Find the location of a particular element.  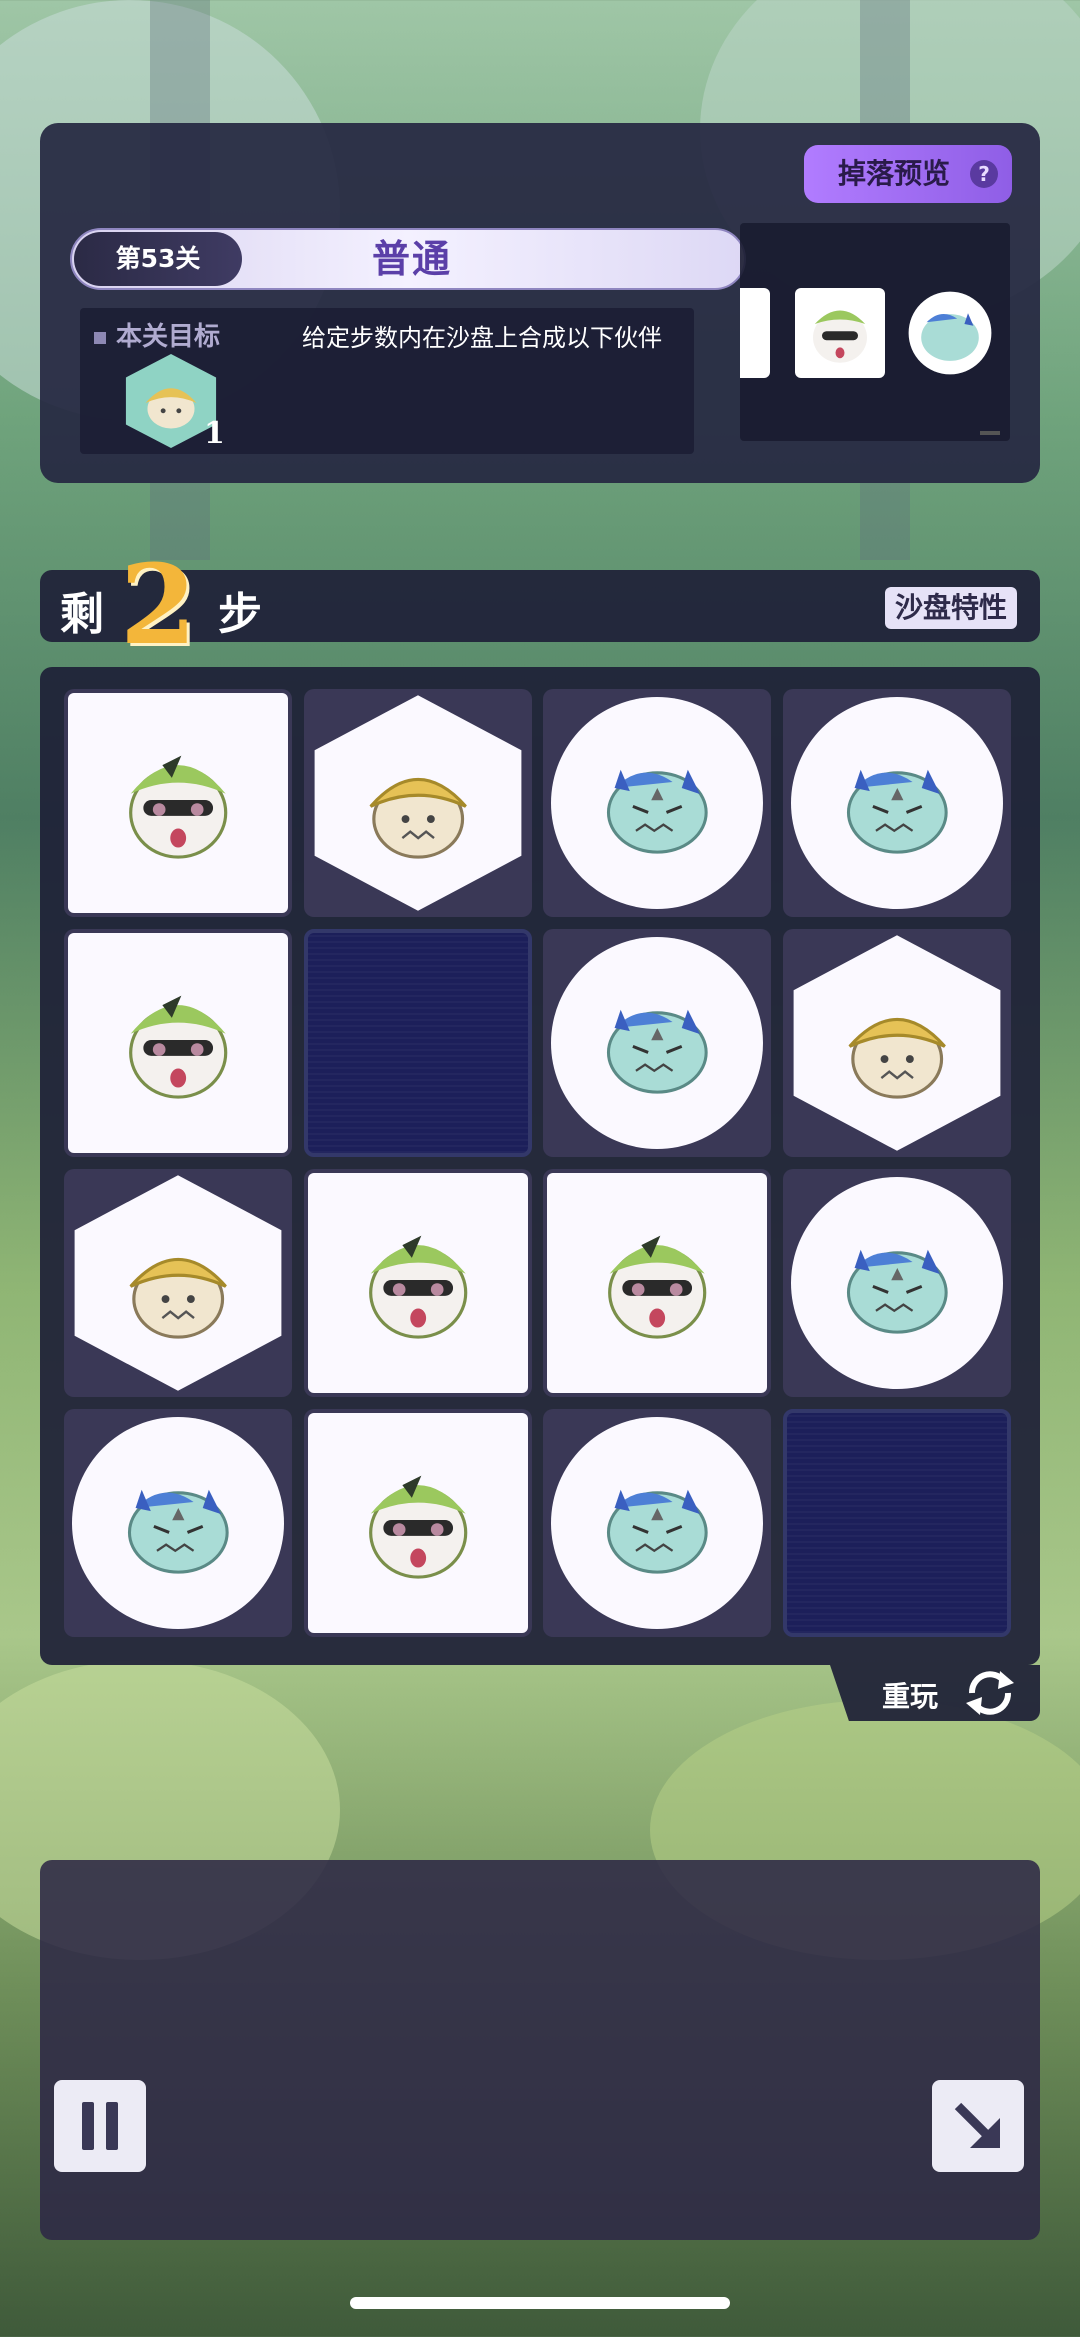

preview-item-frog-icon is located at coordinates (840, 333).